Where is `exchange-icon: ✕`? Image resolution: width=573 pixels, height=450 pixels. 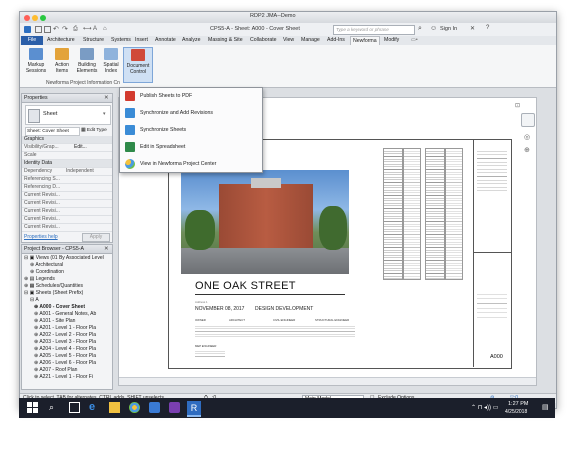 exchange-icon: ✕ is located at coordinates (472, 28).